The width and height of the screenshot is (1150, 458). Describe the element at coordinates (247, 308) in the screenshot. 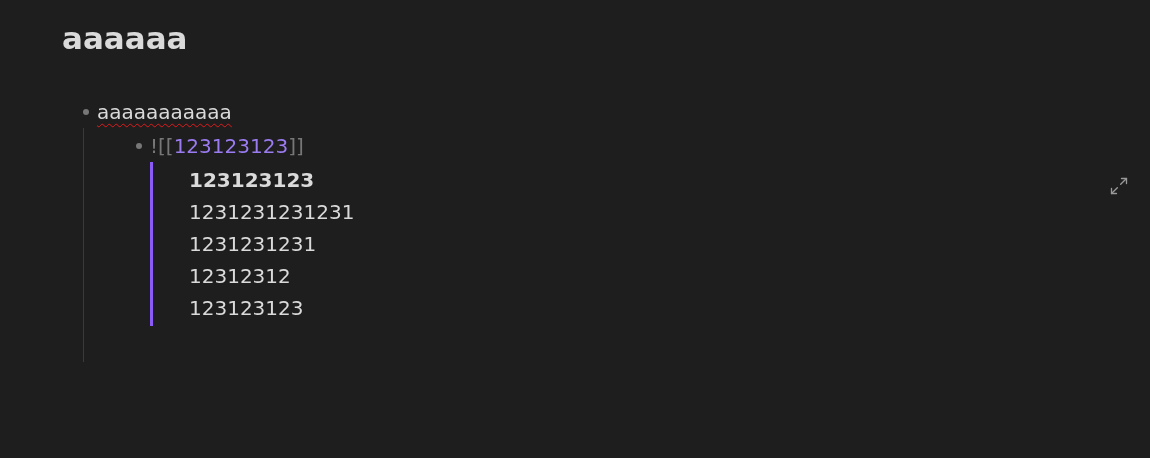

I see `embed-line: 123123123` at that location.